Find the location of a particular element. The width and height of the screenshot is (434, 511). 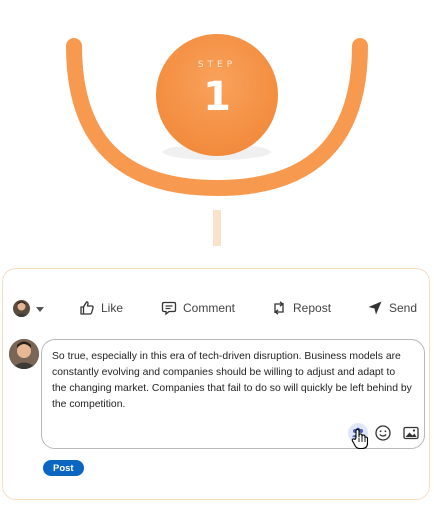

send-button: Send is located at coordinates (392, 308).